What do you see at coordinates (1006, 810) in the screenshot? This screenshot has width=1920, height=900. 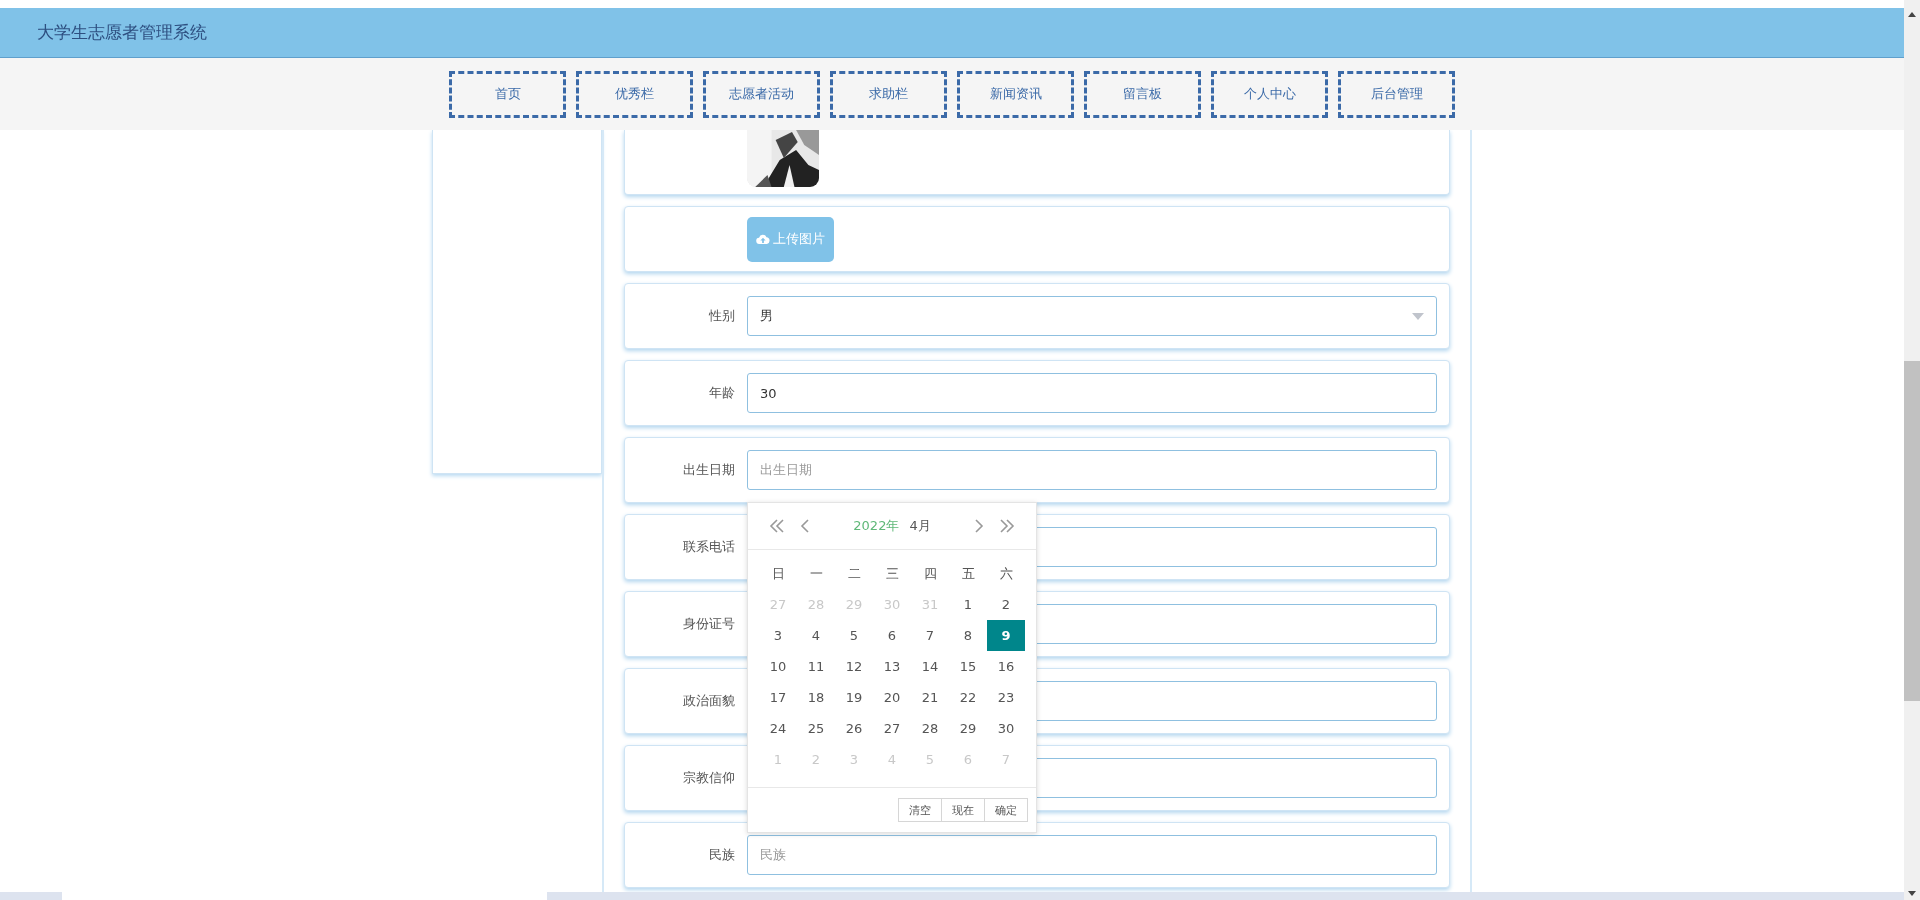 I see `picker-button: 确定` at bounding box center [1006, 810].